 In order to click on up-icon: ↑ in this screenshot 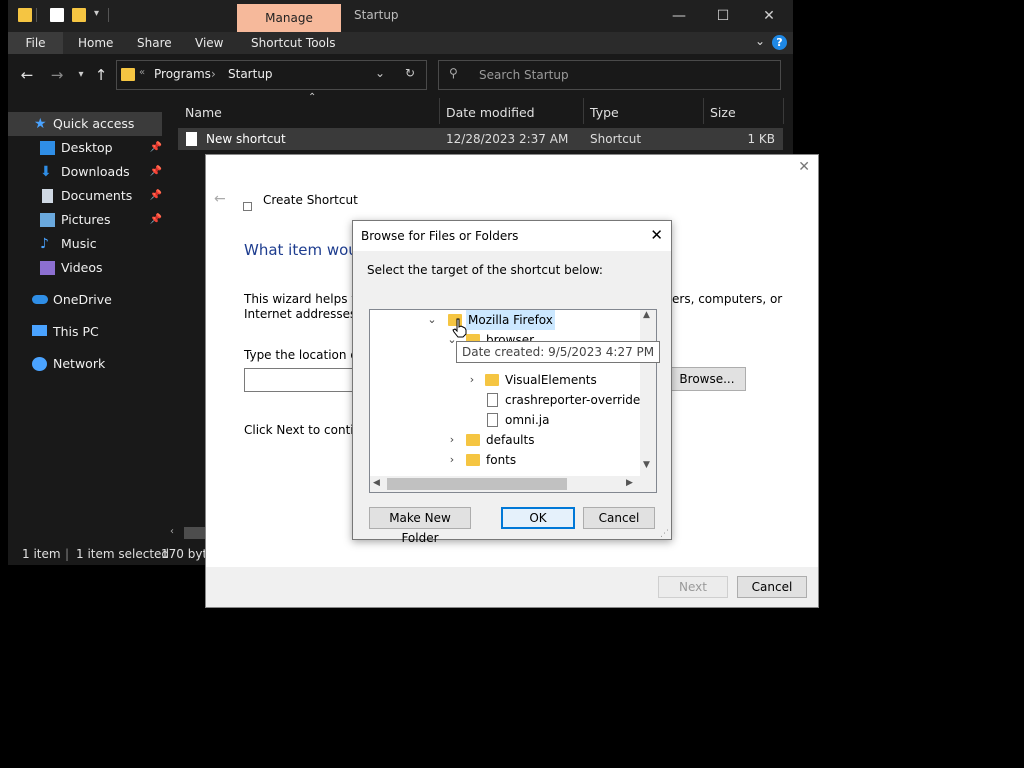, I will do `click(101, 75)`.